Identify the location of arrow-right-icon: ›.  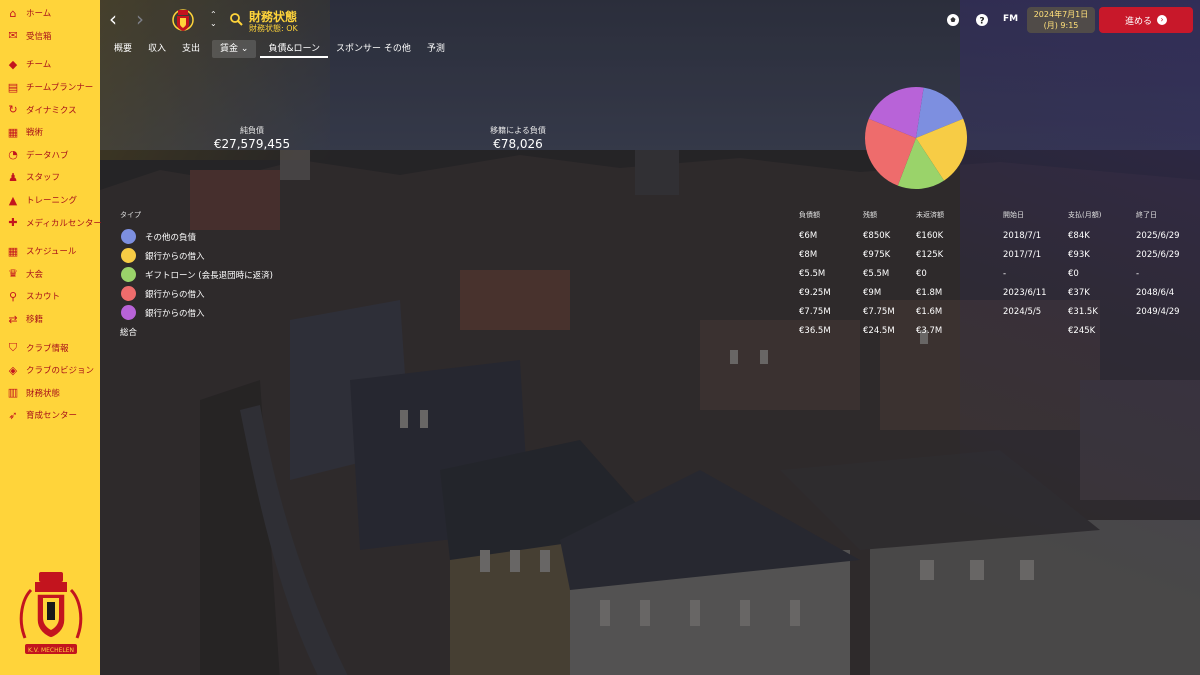
(1162, 20).